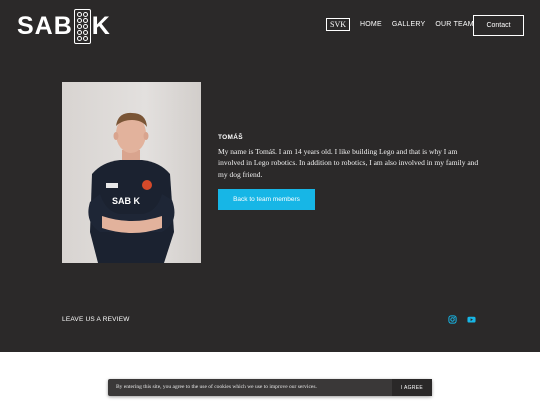  I want to click on leave-review-link: LEAVE US A REVIEW, so click(96, 319).